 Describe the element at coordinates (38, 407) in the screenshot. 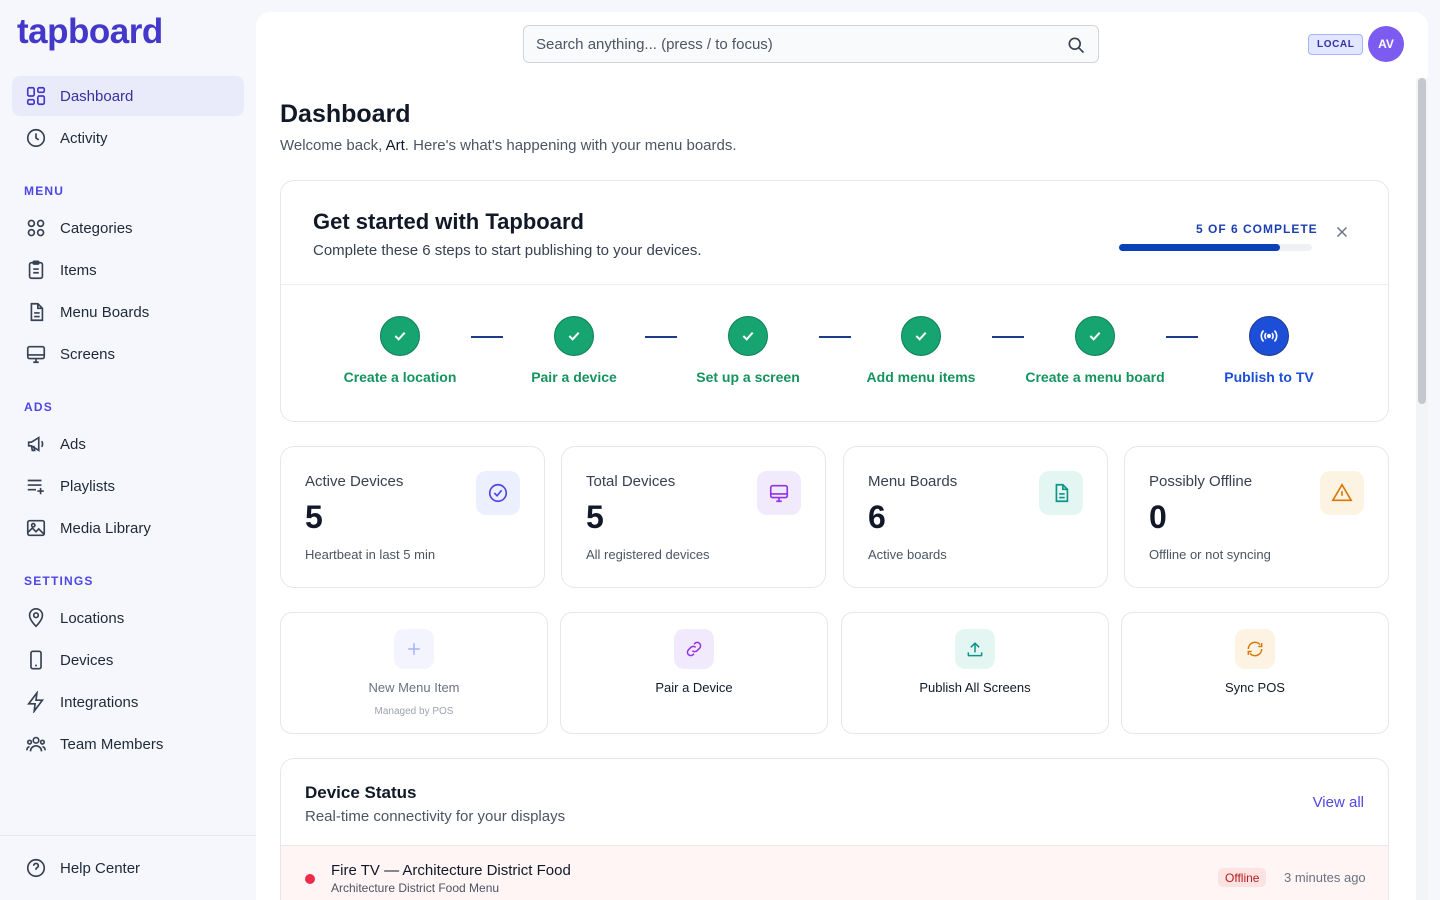

I see `section-ads-heading: ADS` at that location.